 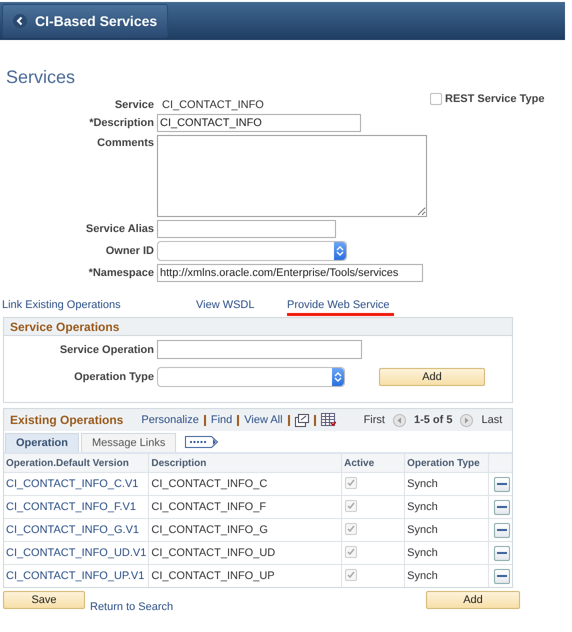 What do you see at coordinates (208, 507) in the screenshot?
I see `table-cell: CI_CONTACT_INFO_F` at bounding box center [208, 507].